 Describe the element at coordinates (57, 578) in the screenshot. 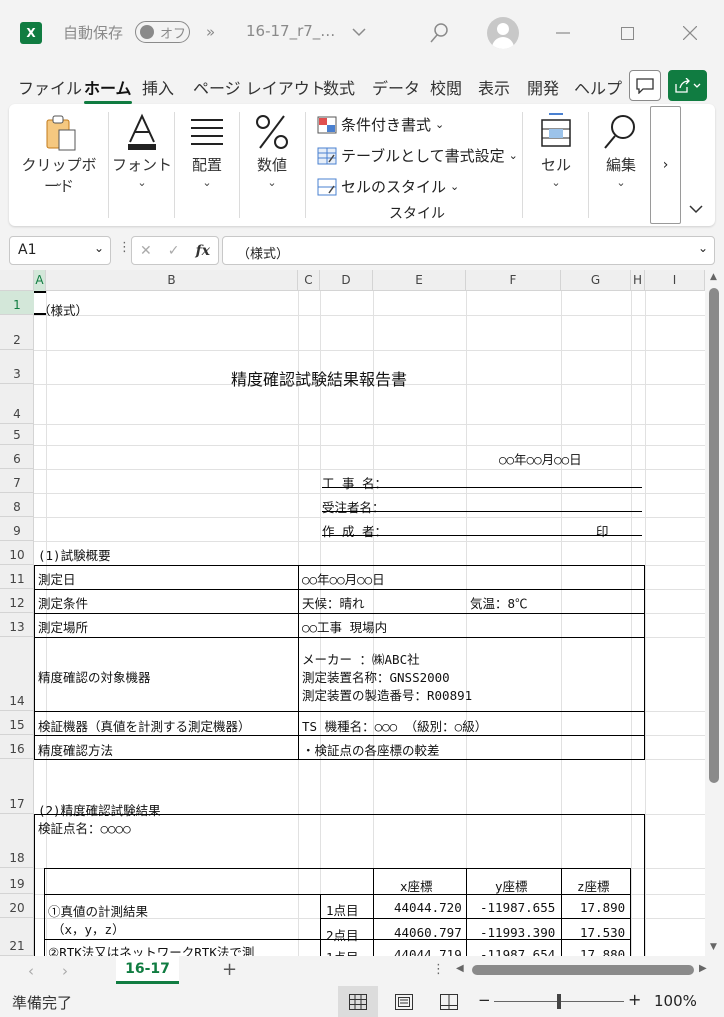

I see `label-date: 測定日` at that location.